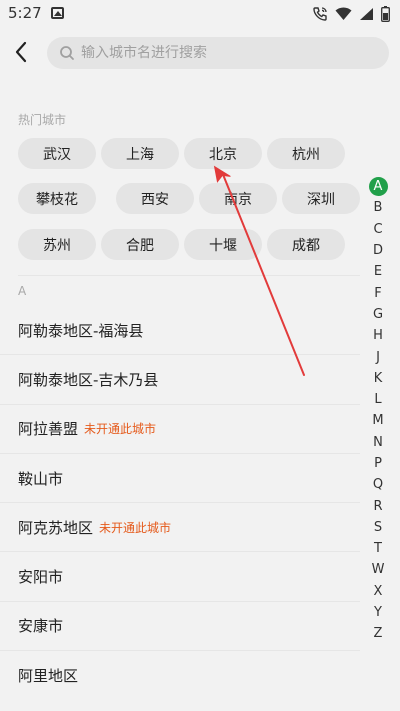 This screenshot has width=400, height=711. Describe the element at coordinates (57, 198) in the screenshot. I see `hot-city-chip: 攀枝花` at that location.